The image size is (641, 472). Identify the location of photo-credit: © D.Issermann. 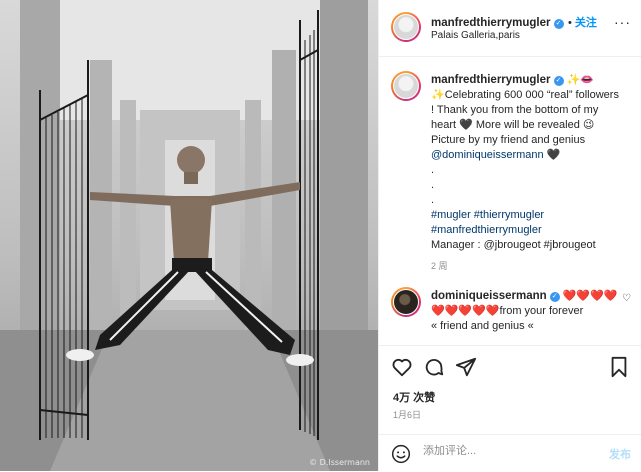
(339, 462).